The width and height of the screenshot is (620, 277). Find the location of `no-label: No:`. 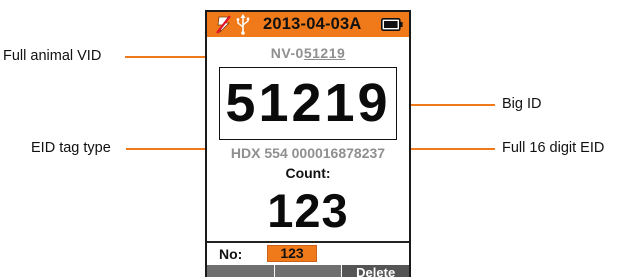

no-label: No: is located at coordinates (231, 254).